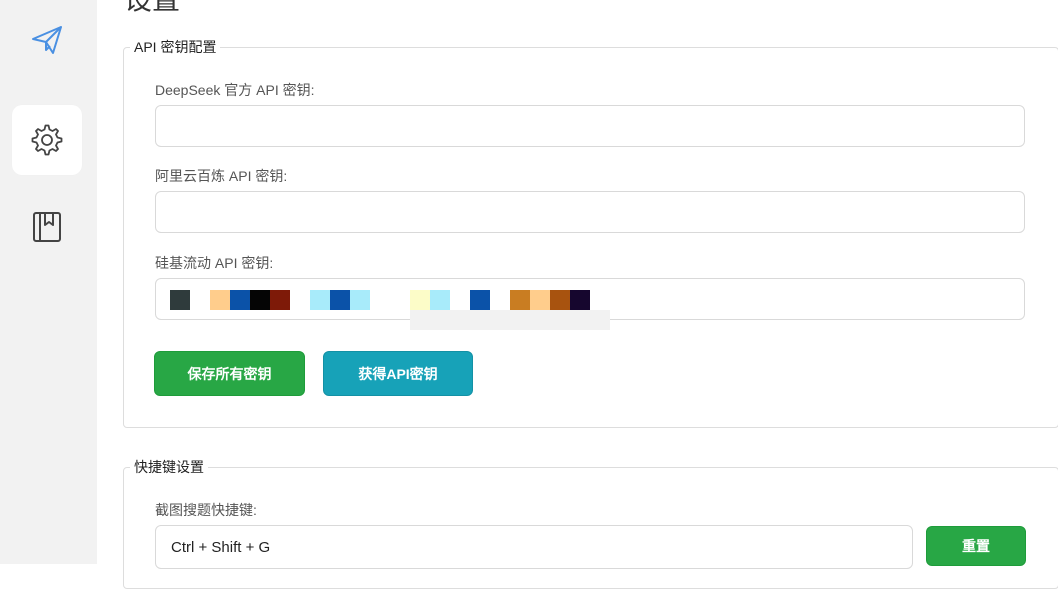 The height and width of the screenshot is (589, 1058). Describe the element at coordinates (590, 212) in the screenshot. I see `aliyun-key-input` at that location.